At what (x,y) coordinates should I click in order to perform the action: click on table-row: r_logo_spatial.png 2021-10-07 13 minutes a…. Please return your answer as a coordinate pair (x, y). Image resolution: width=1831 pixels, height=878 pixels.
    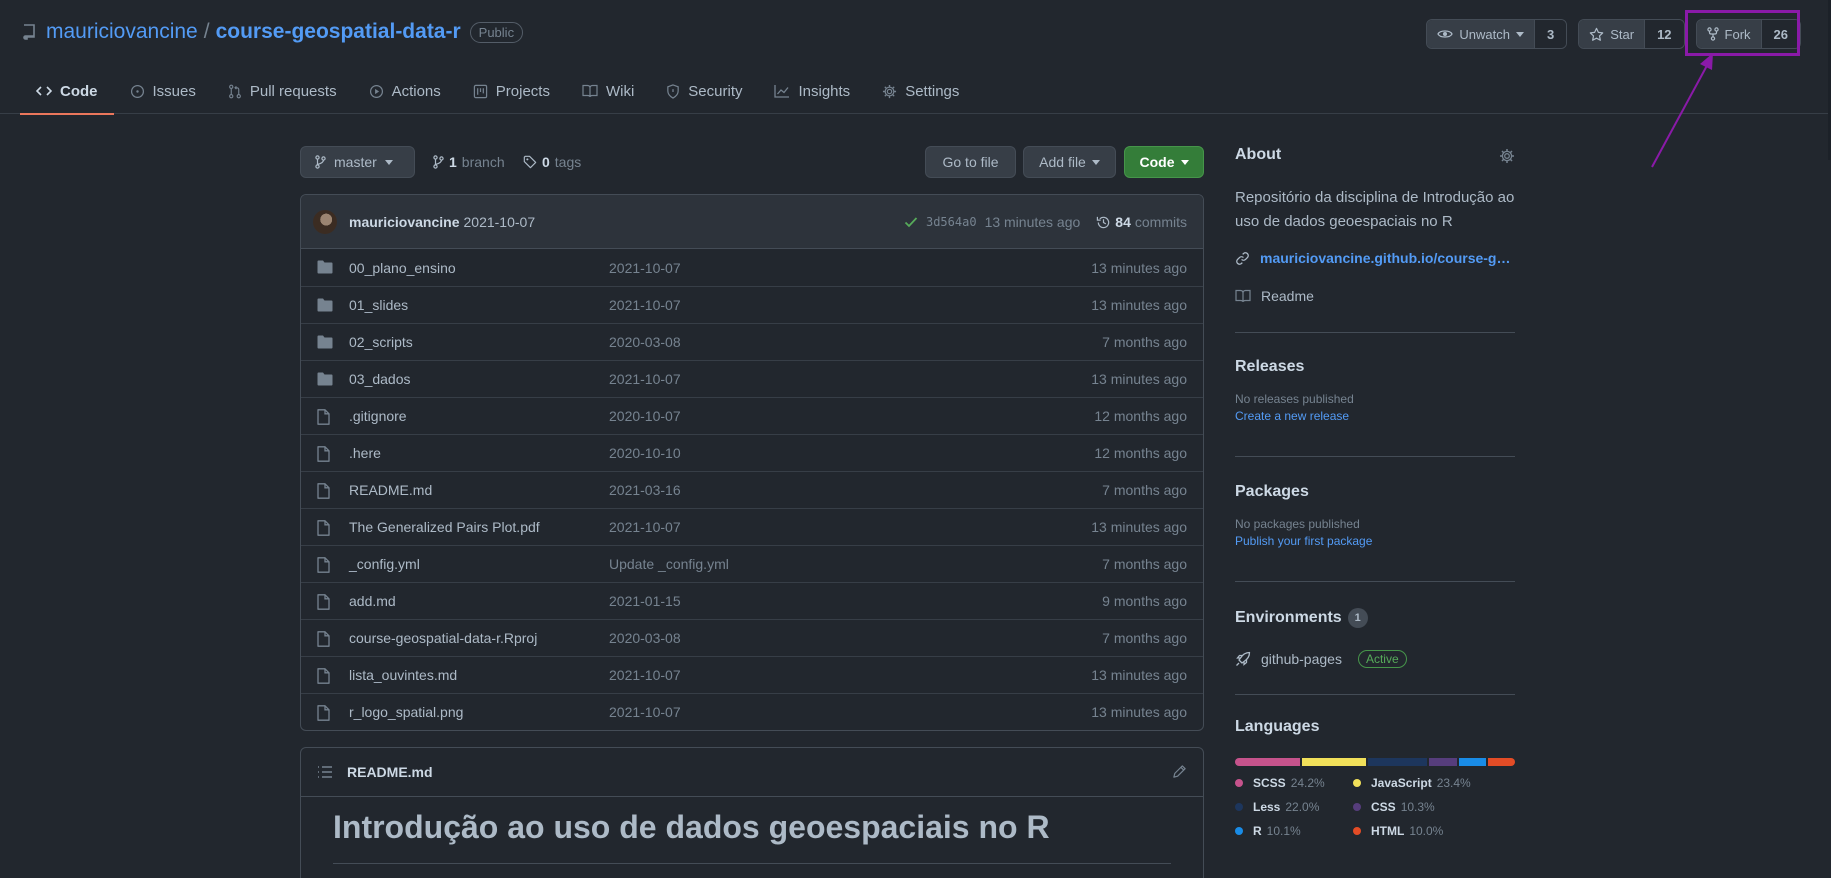
    Looking at the image, I should click on (752, 711).